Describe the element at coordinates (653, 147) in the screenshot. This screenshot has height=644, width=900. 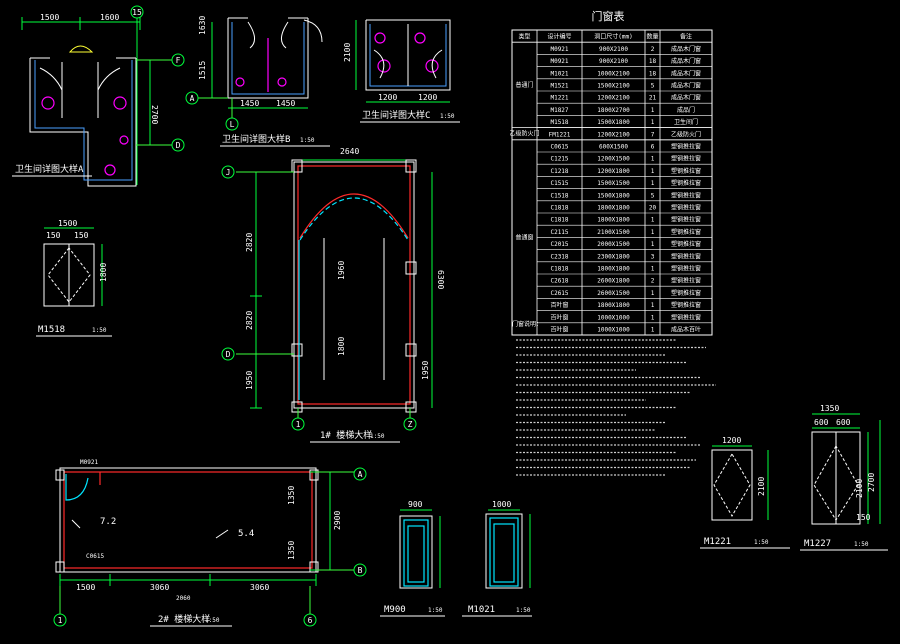
I see `table-cell: 6` at that location.